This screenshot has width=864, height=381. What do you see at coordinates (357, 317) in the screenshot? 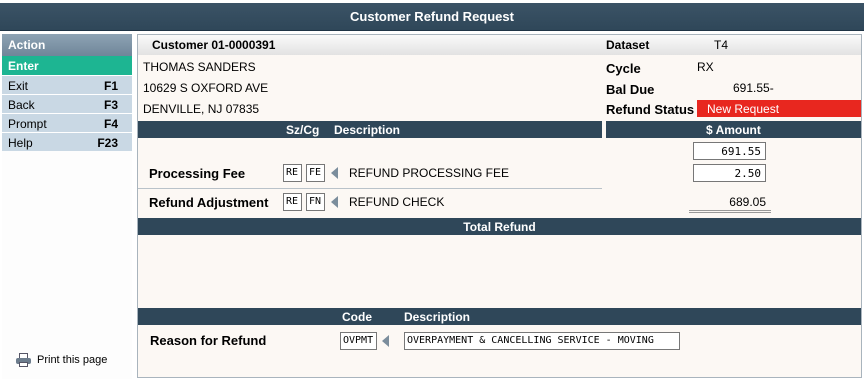
I see `col-code: Code` at bounding box center [357, 317].